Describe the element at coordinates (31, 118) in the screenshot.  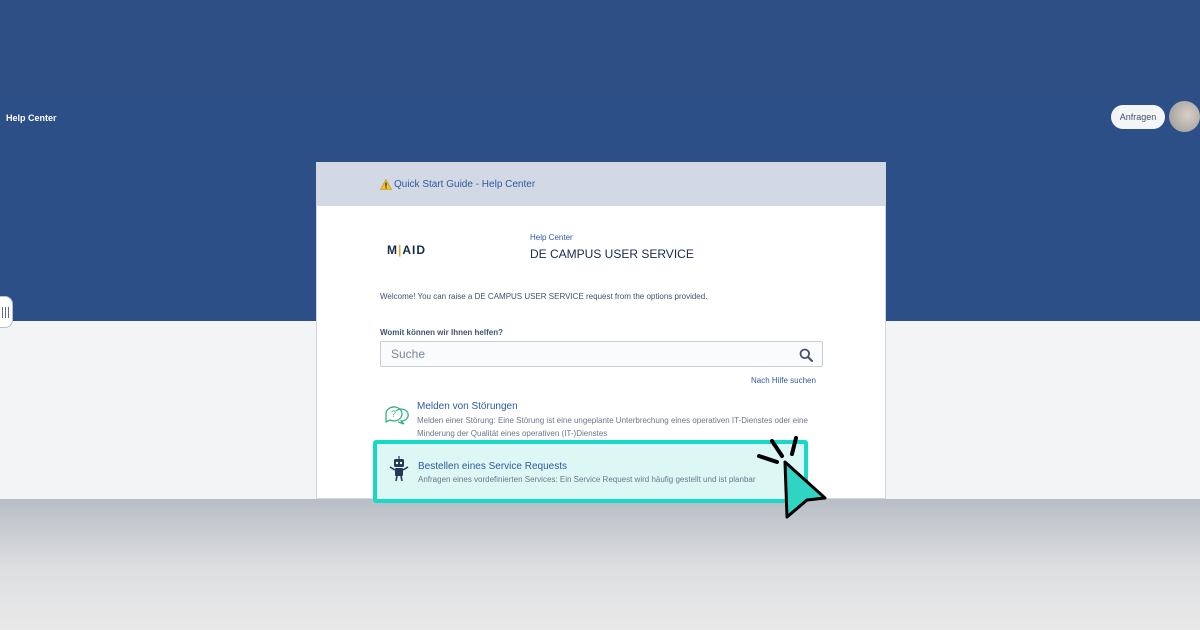
I see `help-center-link: Help Center` at that location.